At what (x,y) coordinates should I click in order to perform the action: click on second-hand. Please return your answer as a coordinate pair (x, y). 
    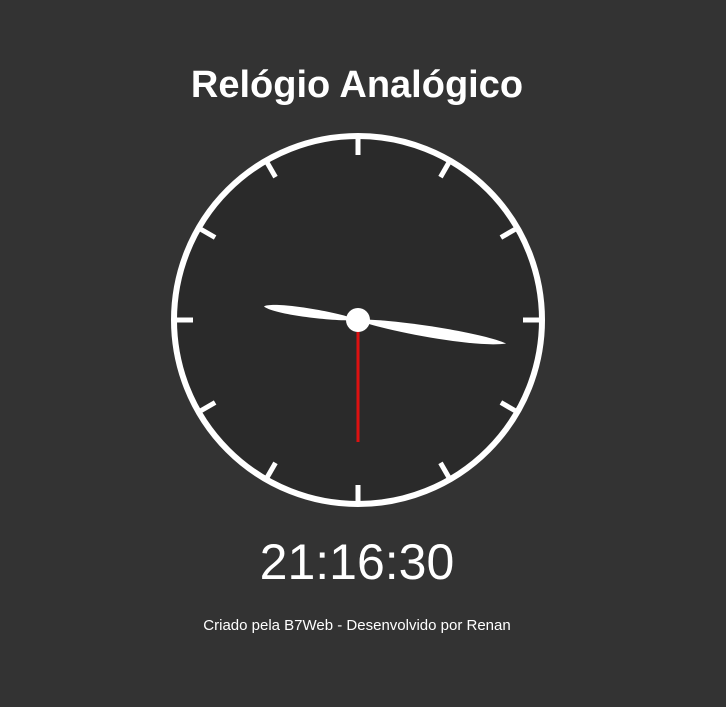
    Looking at the image, I should click on (358, 381).